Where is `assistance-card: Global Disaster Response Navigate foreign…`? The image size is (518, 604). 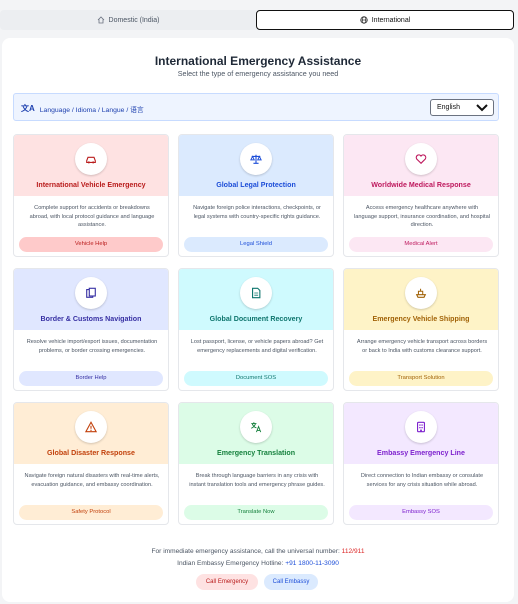 assistance-card: Global Disaster Response Navigate foreign… is located at coordinates (91, 463).